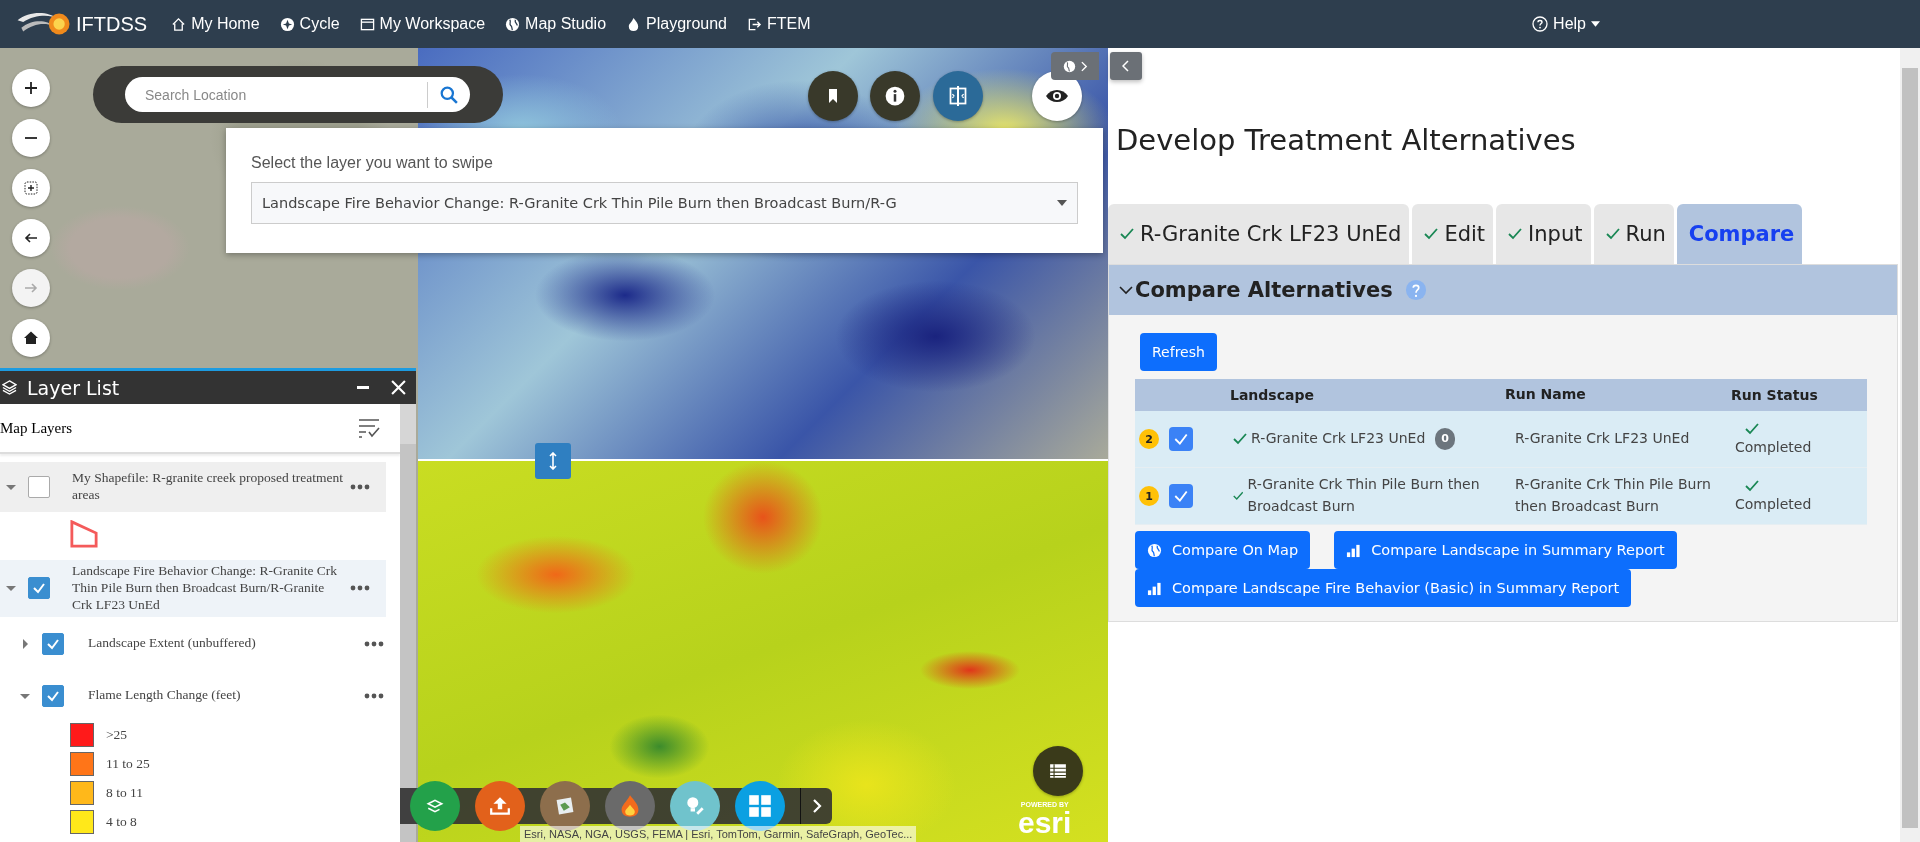  I want to click on section-title: Compare Alternatives, so click(1264, 290).